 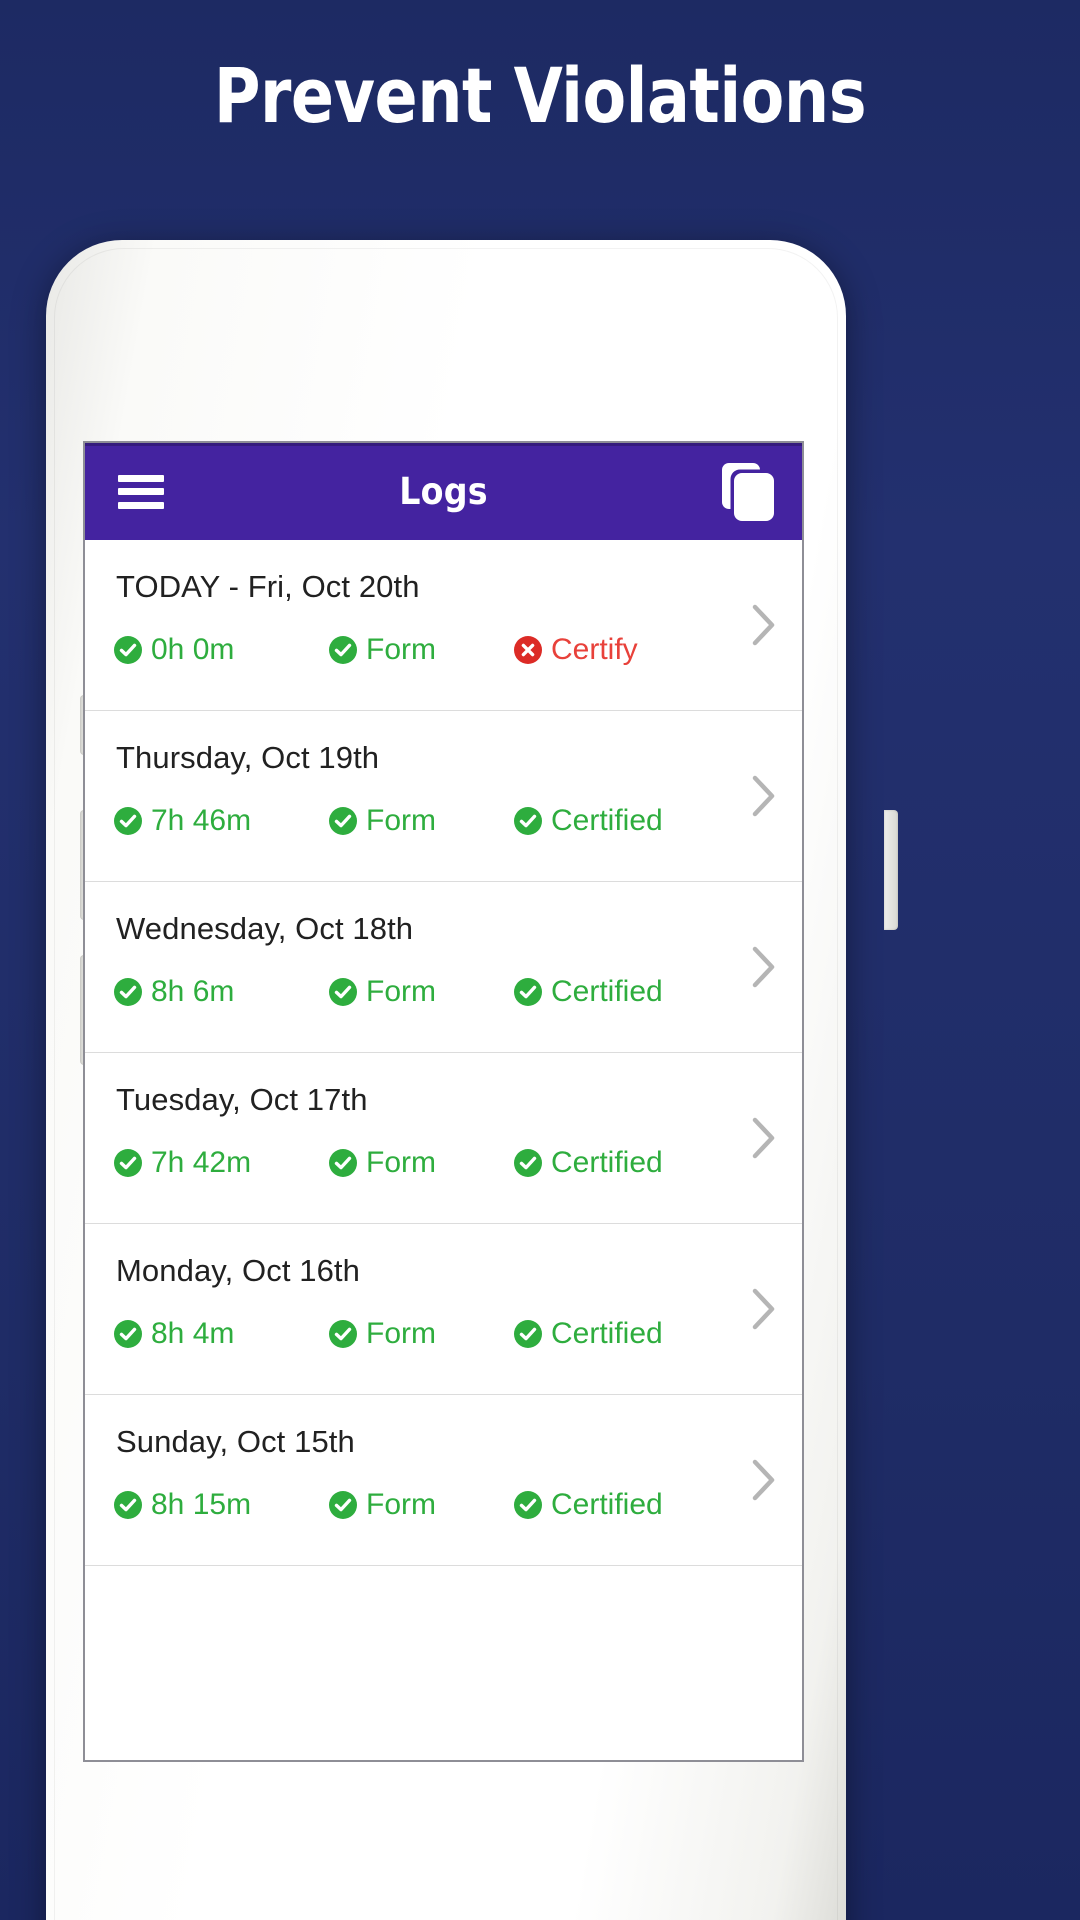 I want to click on log-row: Sunday, Oct 15th 8h 15m Form Certified, so click(x=443, y=1480).